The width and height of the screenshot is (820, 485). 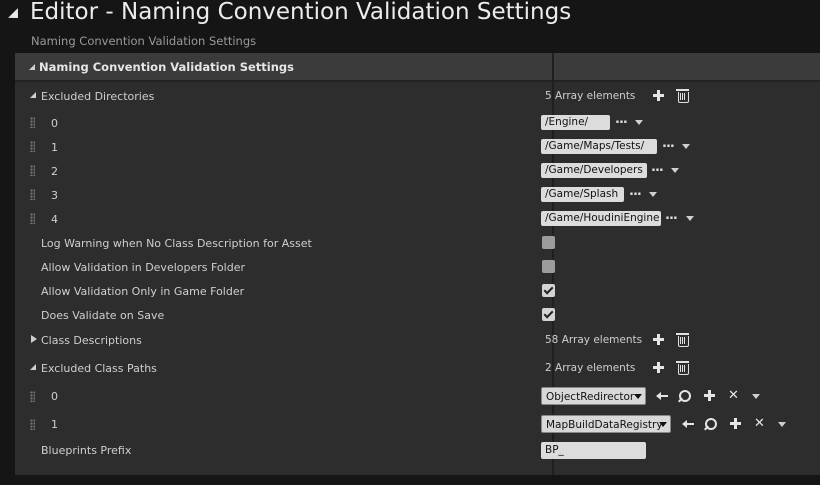 What do you see at coordinates (417, 67) in the screenshot?
I see `section-header: Naming Convention Validation Settings` at bounding box center [417, 67].